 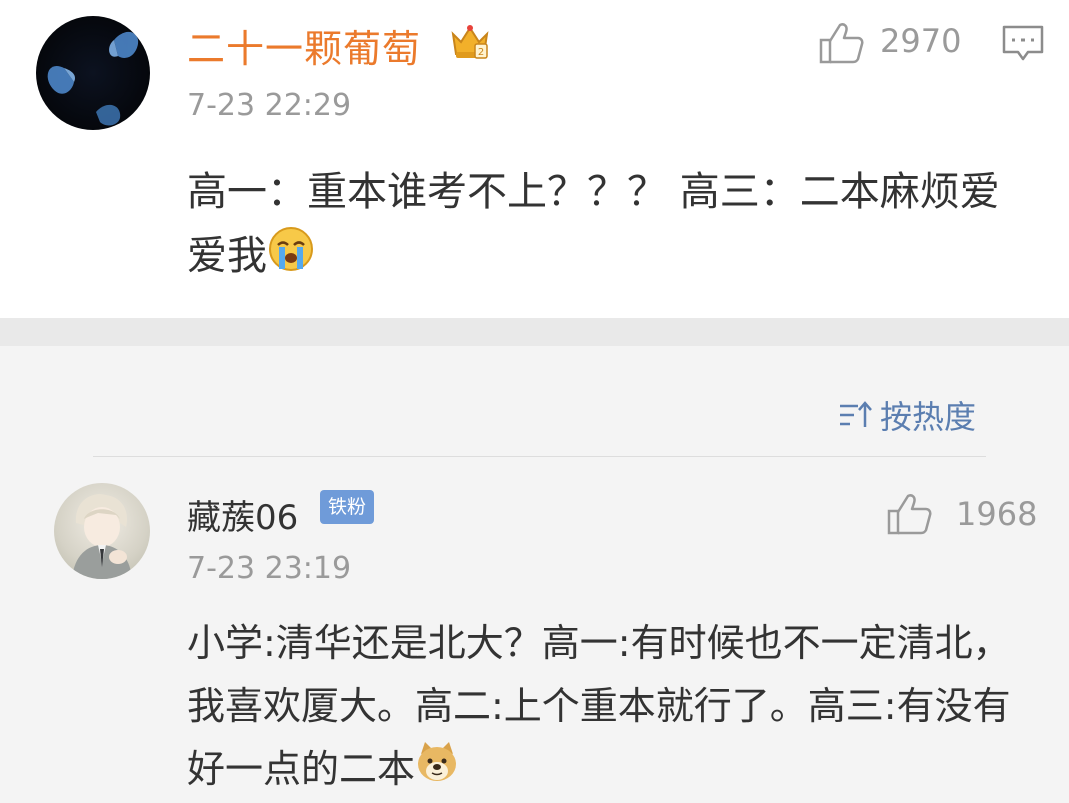 What do you see at coordinates (102, 536) in the screenshot?
I see `anime-character-image` at bounding box center [102, 536].